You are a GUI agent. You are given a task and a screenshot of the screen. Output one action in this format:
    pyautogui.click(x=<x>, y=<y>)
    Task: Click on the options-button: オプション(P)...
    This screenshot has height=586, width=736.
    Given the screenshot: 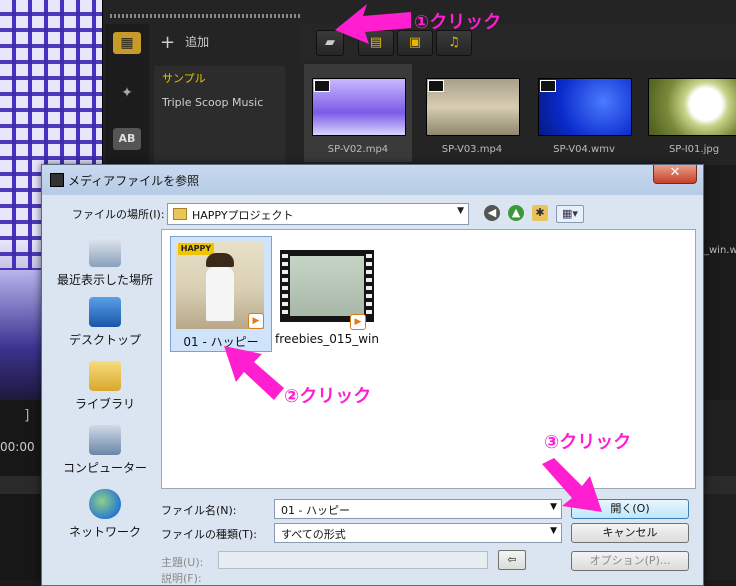 What is the action you would take?
    pyautogui.click(x=630, y=561)
    